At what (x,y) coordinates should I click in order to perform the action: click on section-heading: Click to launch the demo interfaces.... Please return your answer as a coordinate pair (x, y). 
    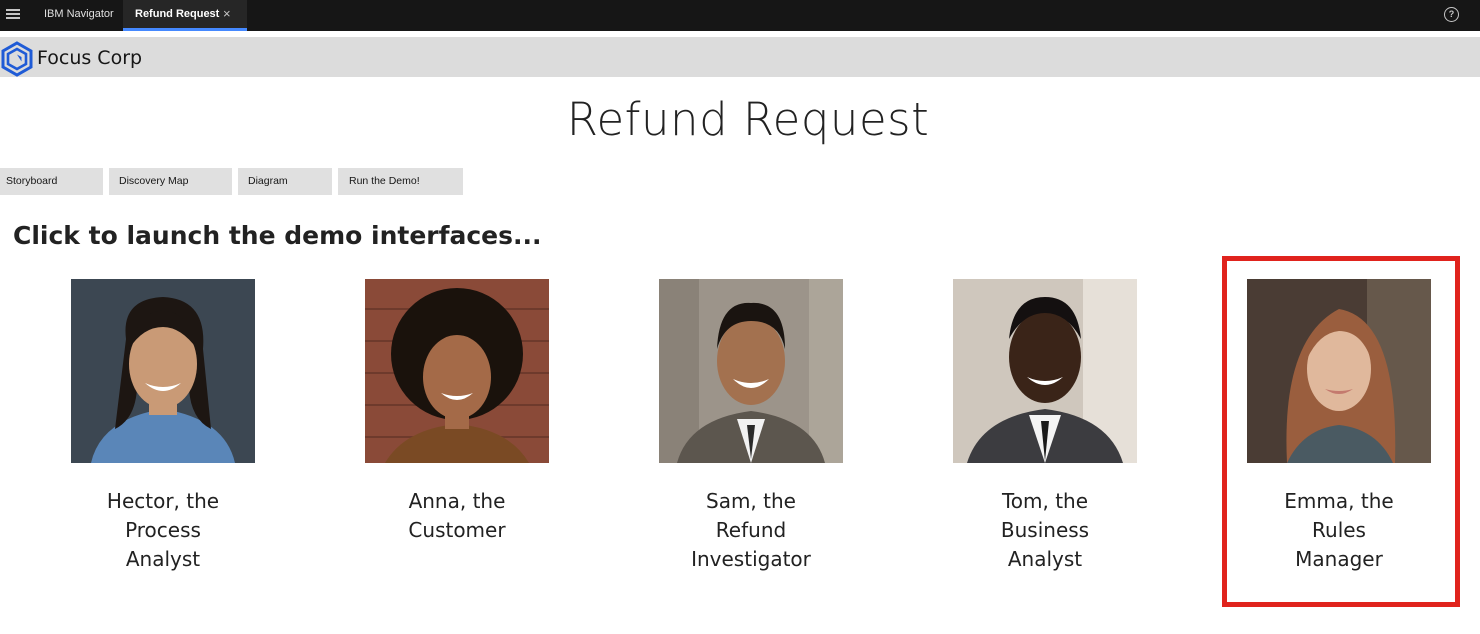
    Looking at the image, I should click on (277, 235).